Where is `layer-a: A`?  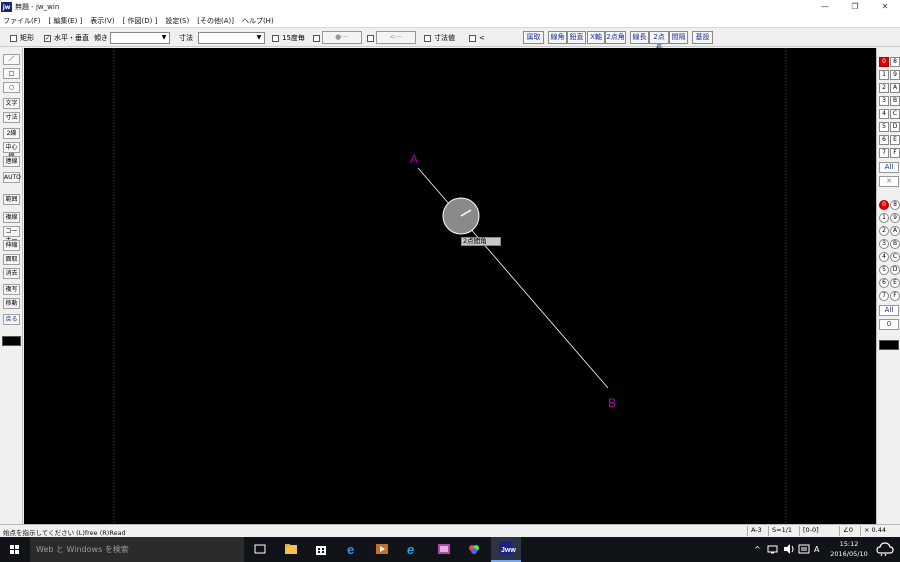
layer-a: A is located at coordinates (895, 231).